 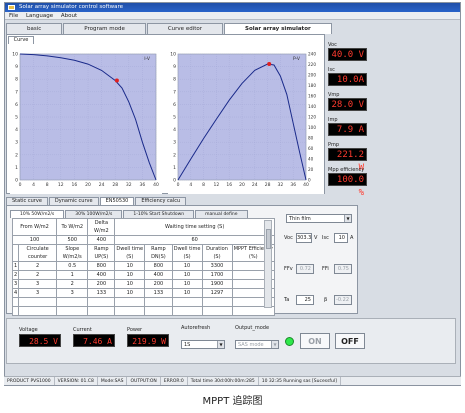 What do you see at coordinates (223, 381) in the screenshot?
I see `status-total-time: Total time 30d:00h:00m:285` at bounding box center [223, 381].